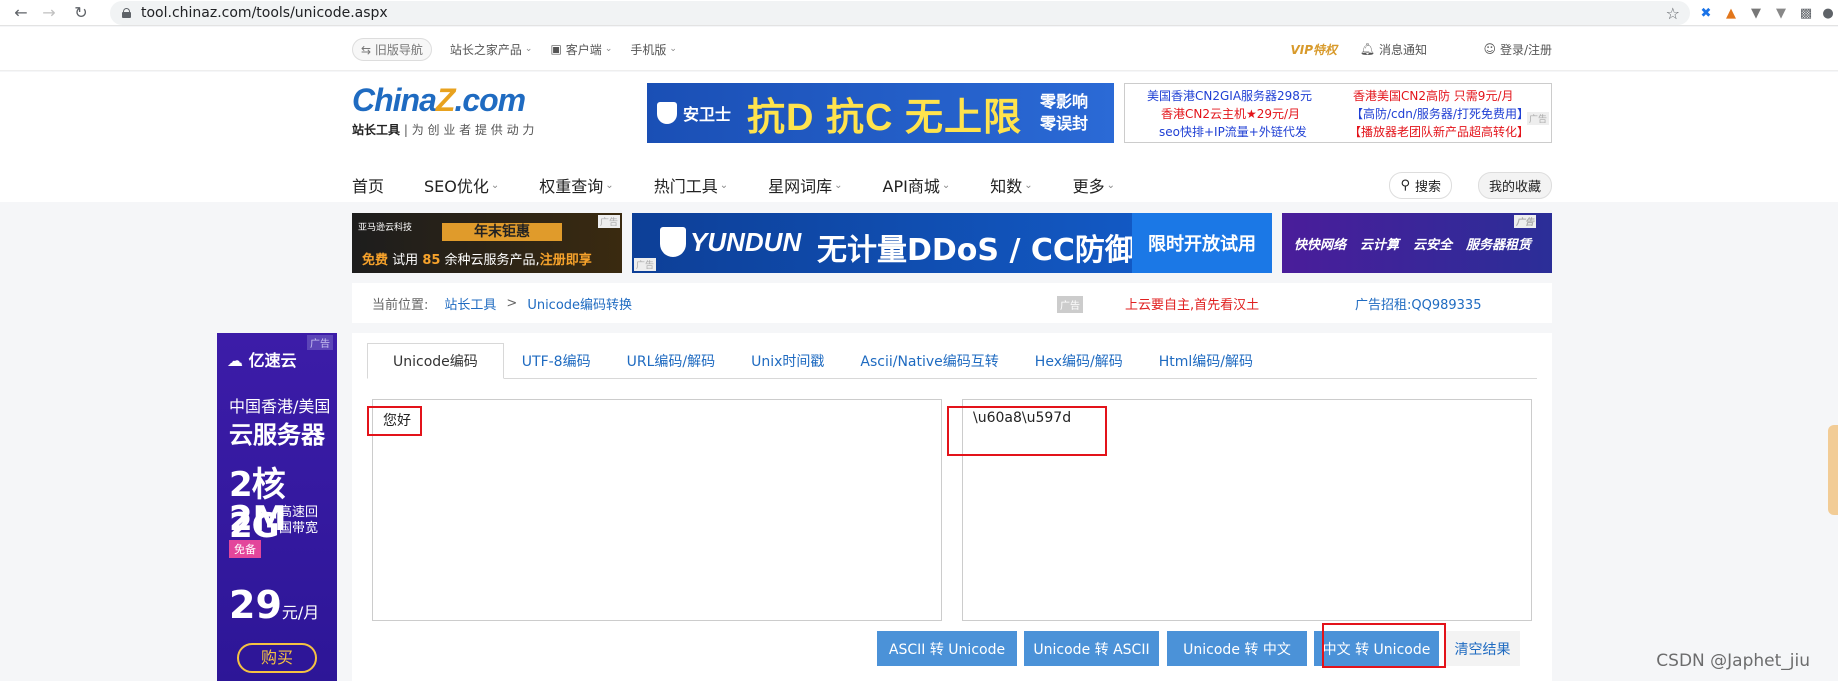 The width and height of the screenshot is (1838, 681). I want to click on login-link: ☺ 登录/注册, so click(1517, 49).